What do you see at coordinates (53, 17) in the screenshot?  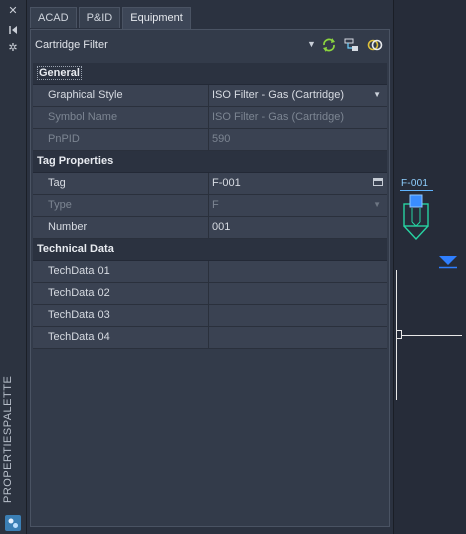 I see `tab-acad: ACAD` at bounding box center [53, 17].